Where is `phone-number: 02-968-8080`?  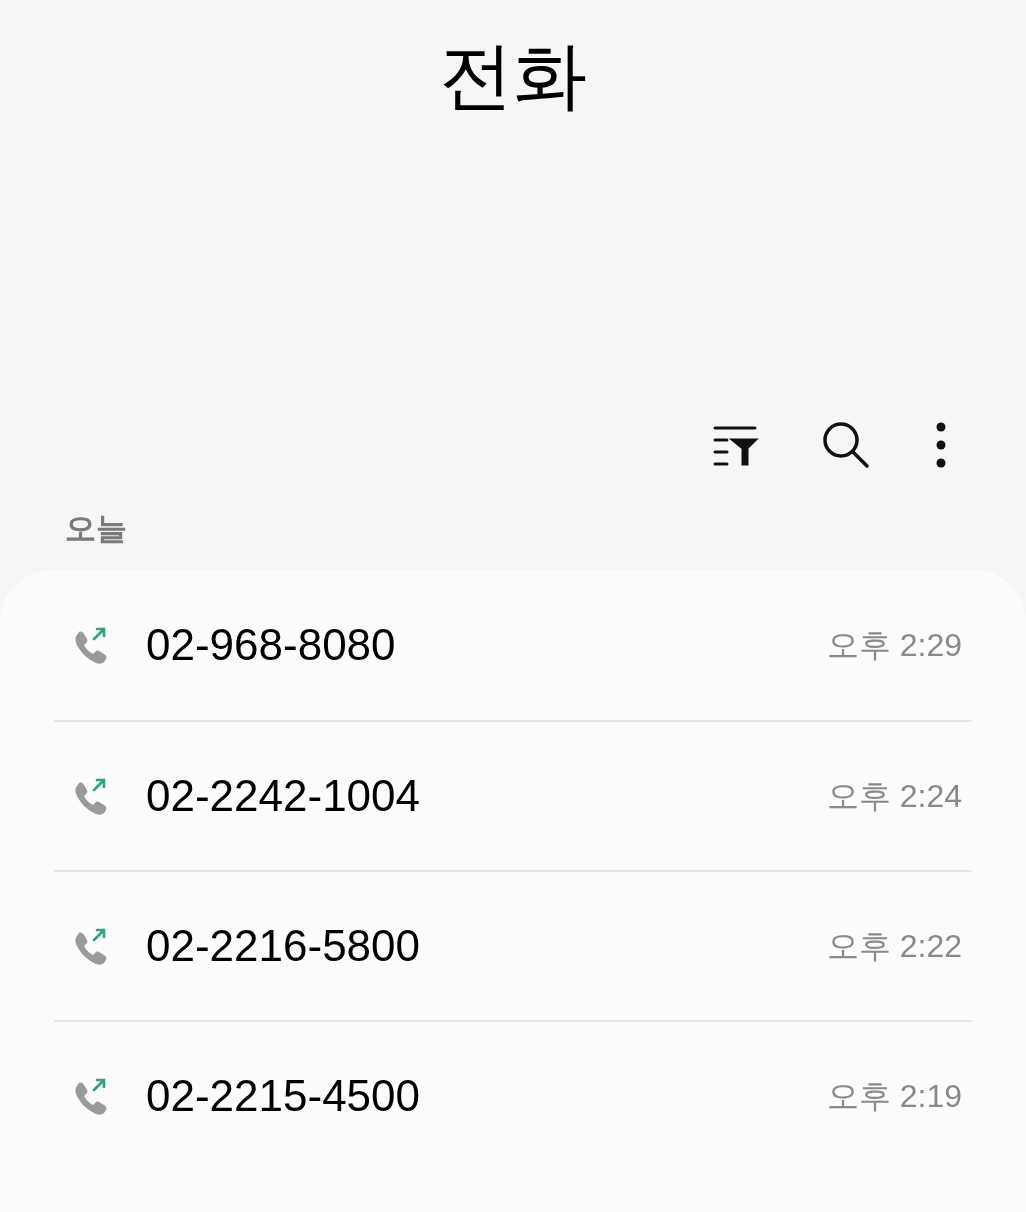 phone-number: 02-968-8080 is located at coordinates (486, 645).